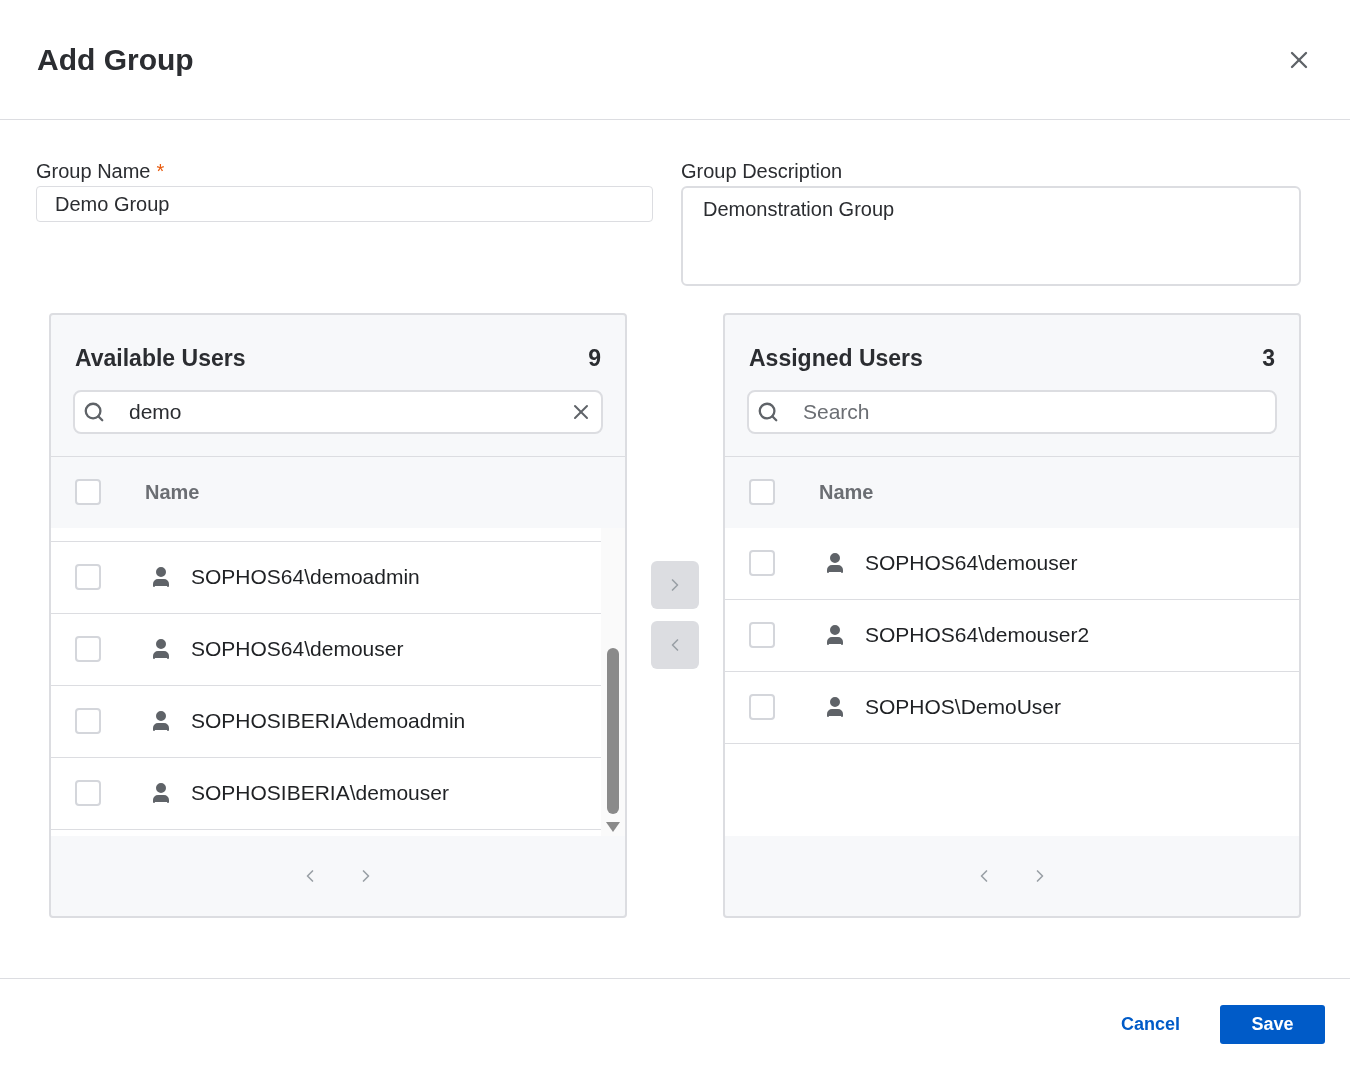  What do you see at coordinates (977, 635) in the screenshot?
I see `user-name: SOPHOS64\demouser2` at bounding box center [977, 635].